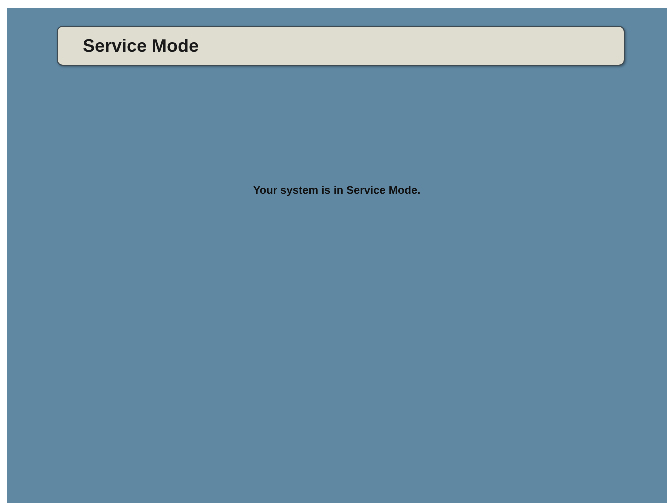  I want to click on status-message: Your system is in Service Mode., so click(337, 191).